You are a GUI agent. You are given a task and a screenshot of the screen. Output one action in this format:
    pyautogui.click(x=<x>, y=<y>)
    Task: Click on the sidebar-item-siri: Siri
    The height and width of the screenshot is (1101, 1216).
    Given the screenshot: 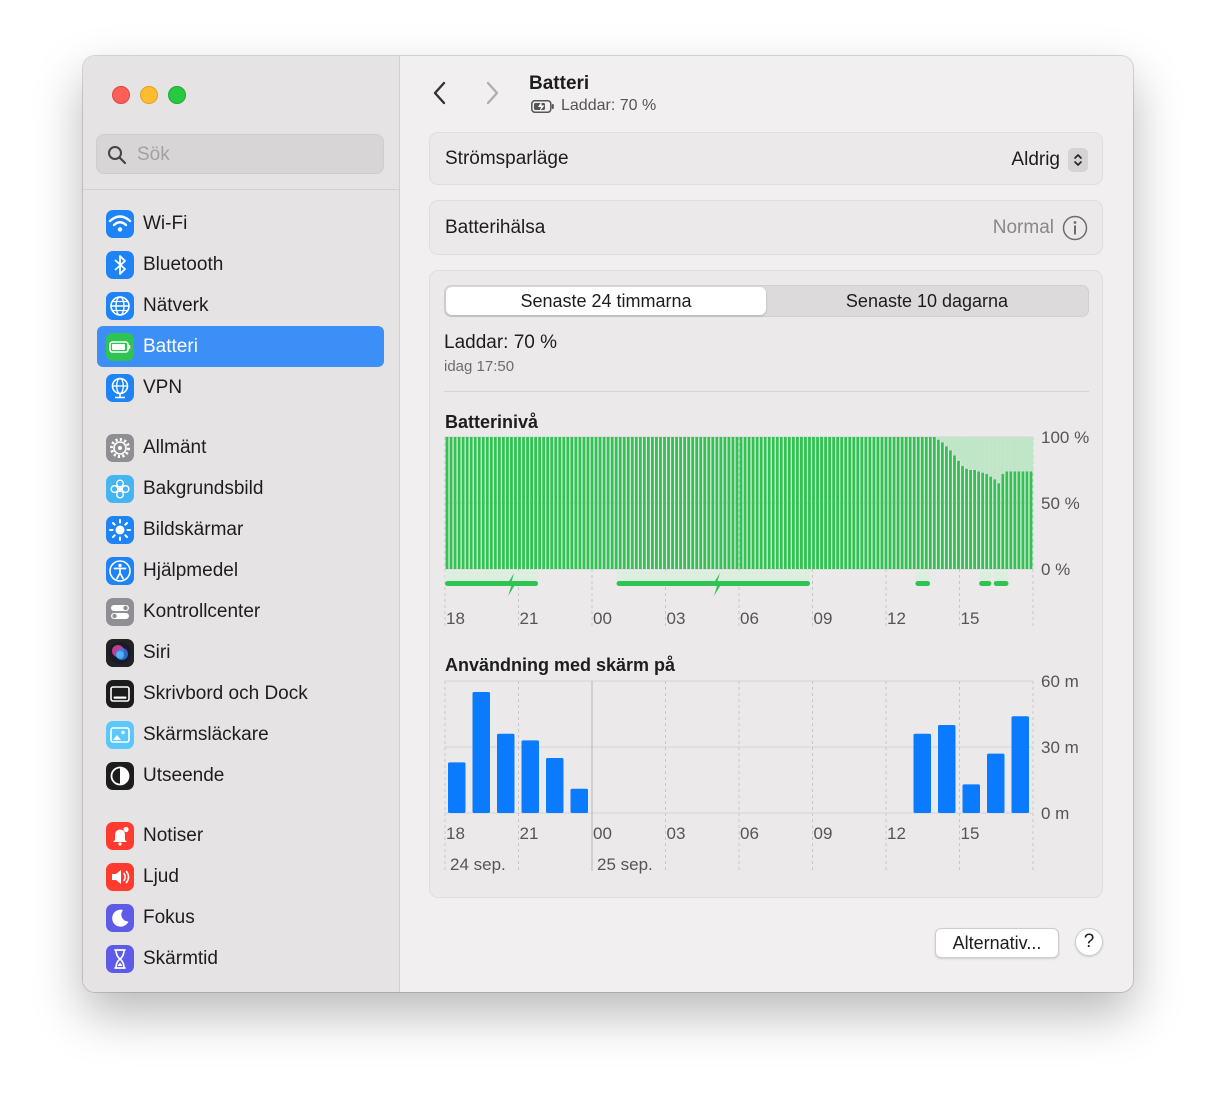 What is the action you would take?
    pyautogui.click(x=240, y=652)
    